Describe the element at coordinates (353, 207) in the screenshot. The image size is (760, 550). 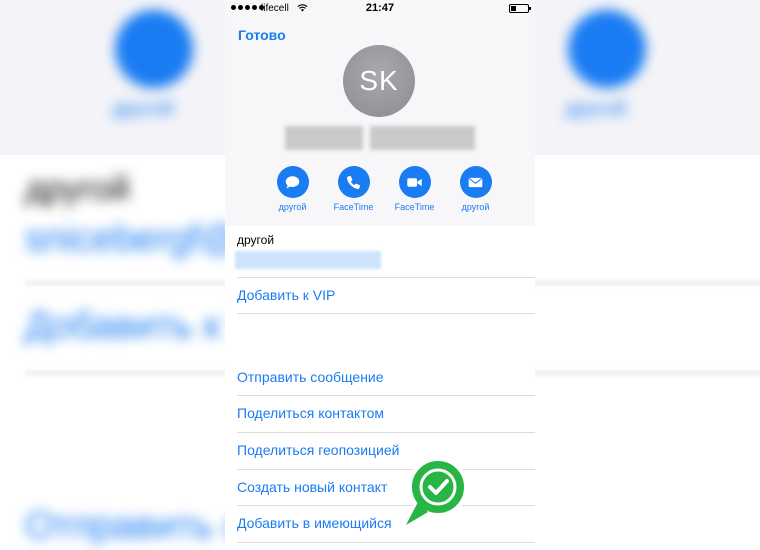
I see `call-action-label: FaceTime` at that location.